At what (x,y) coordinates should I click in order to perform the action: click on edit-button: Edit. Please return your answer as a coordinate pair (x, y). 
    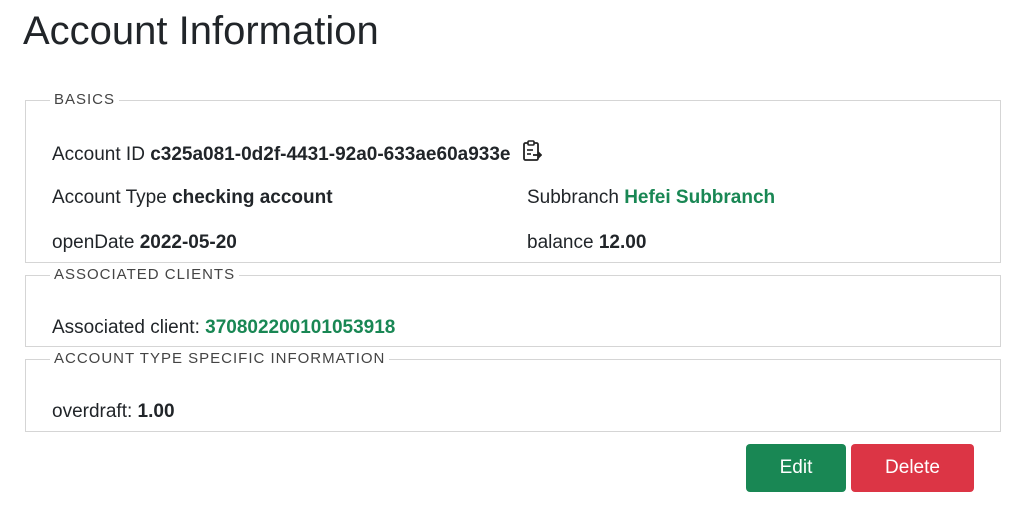
    Looking at the image, I should click on (796, 468).